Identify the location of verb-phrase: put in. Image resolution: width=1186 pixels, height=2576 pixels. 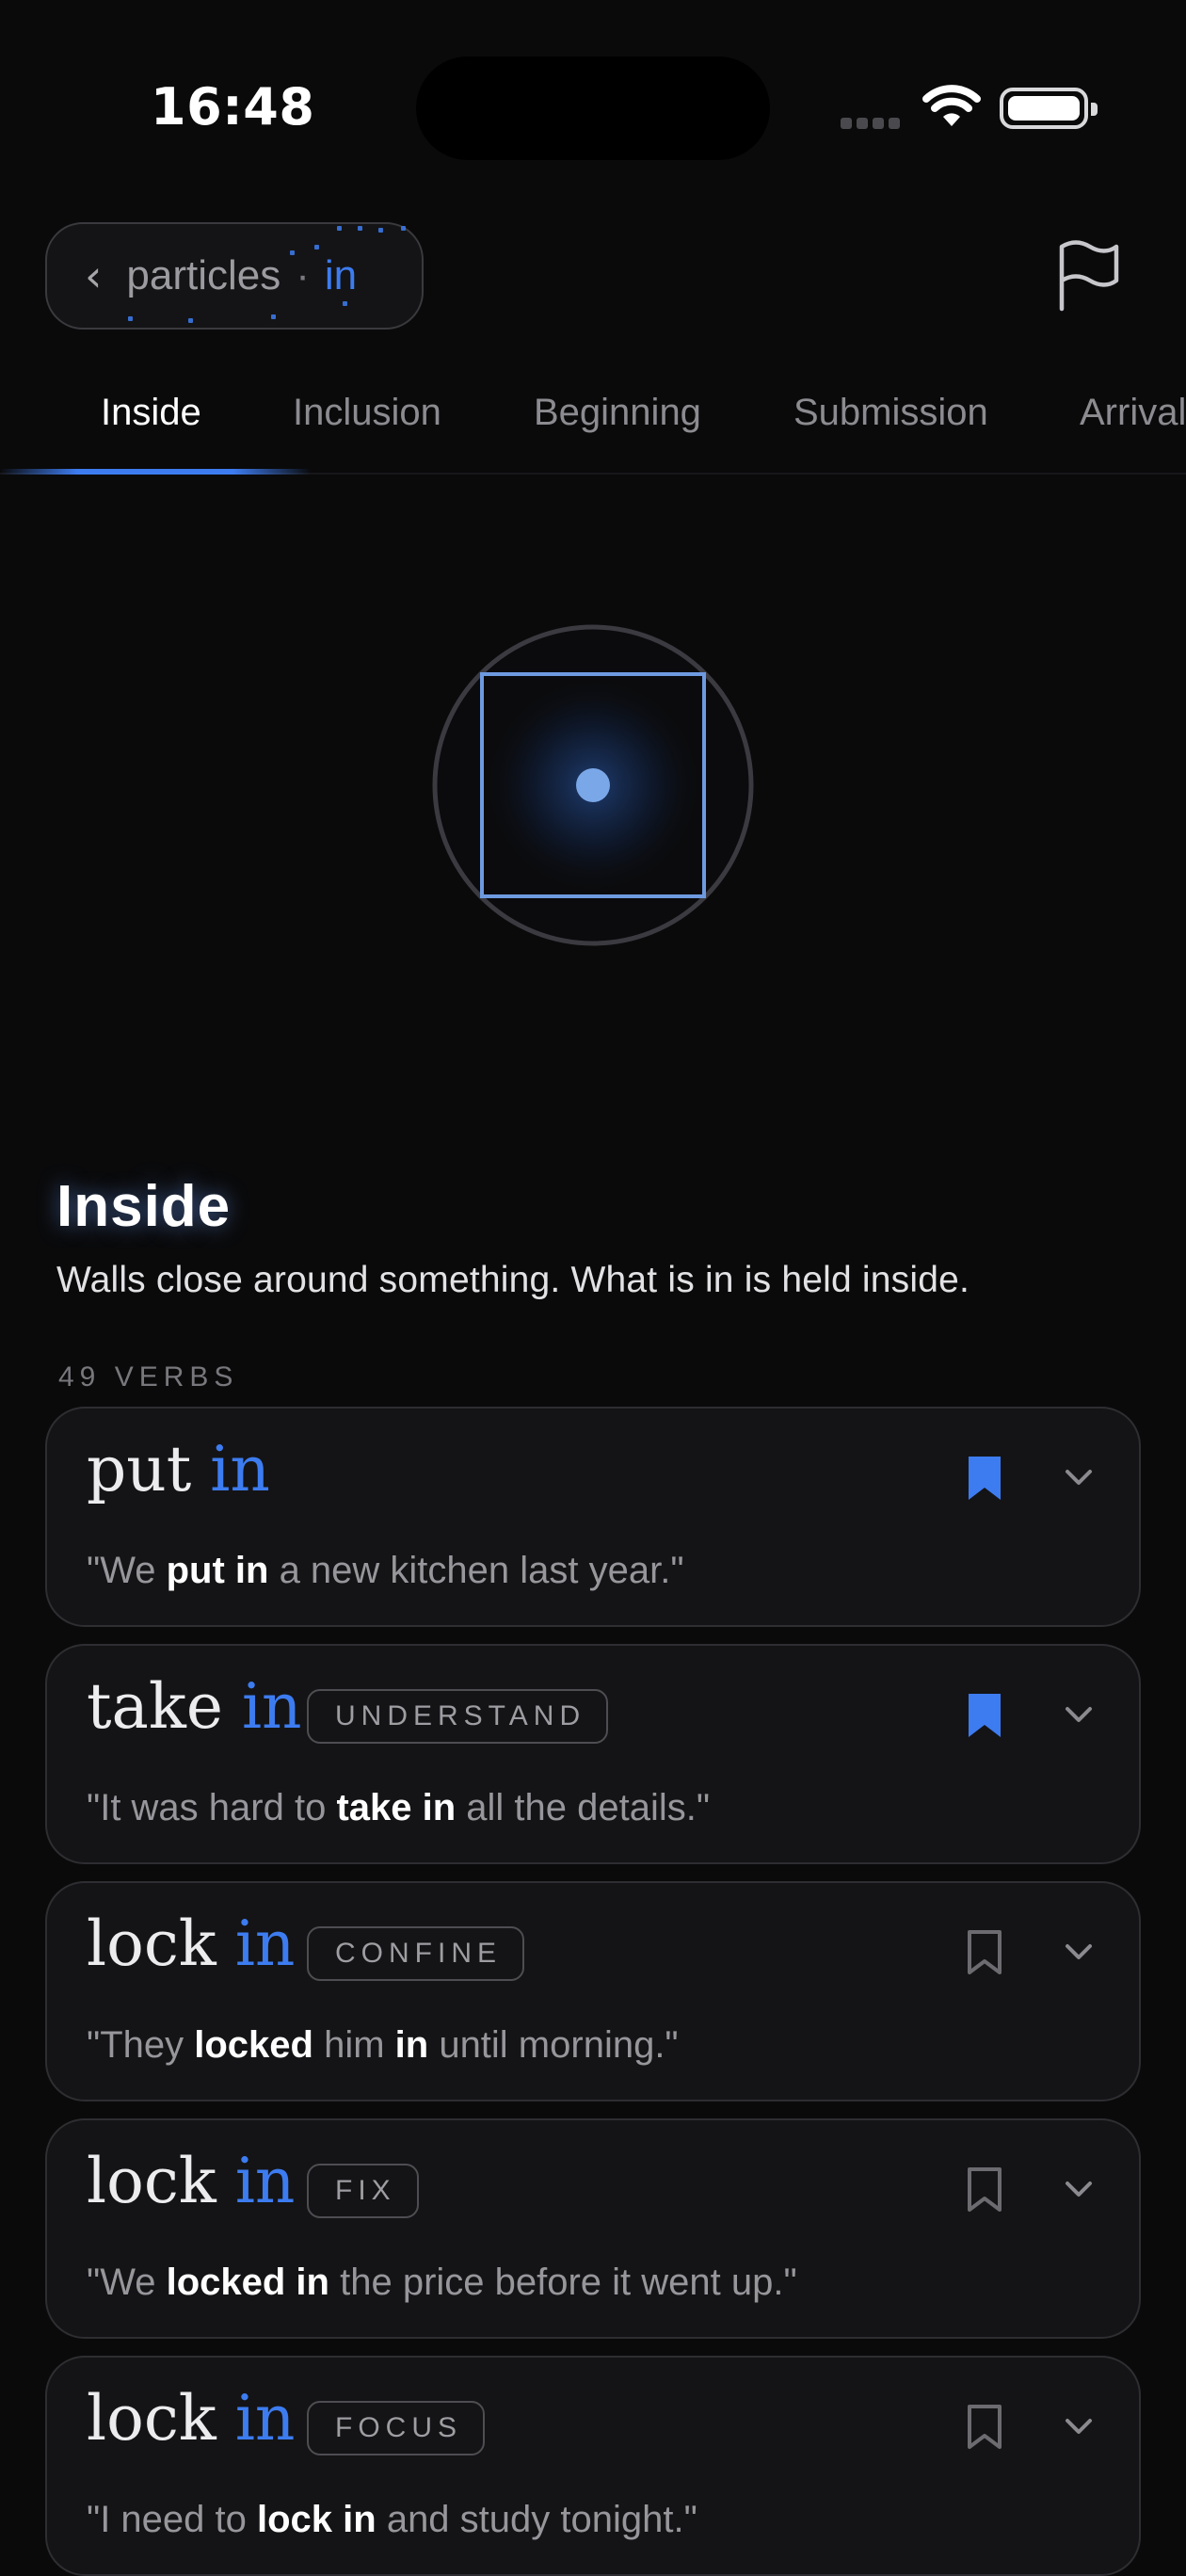
(178, 1469).